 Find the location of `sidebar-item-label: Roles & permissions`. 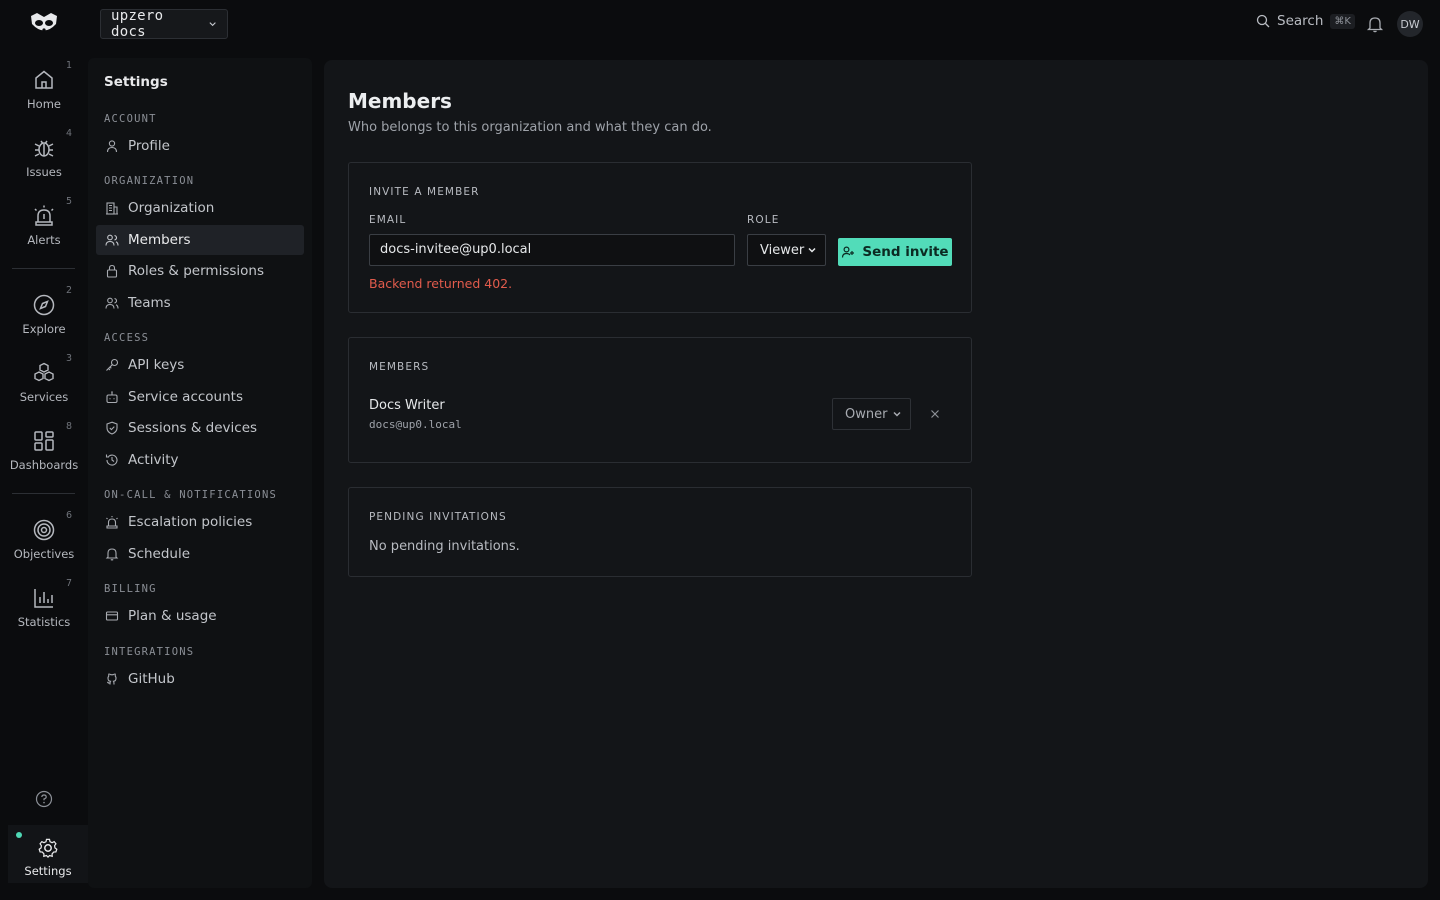

sidebar-item-label: Roles & permissions is located at coordinates (196, 271).